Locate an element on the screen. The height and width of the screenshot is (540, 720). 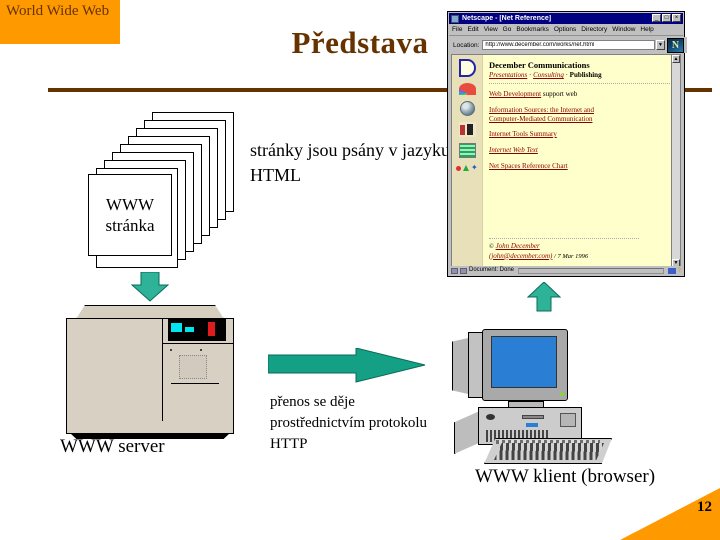
client-illustration is located at coordinates (536, 387).